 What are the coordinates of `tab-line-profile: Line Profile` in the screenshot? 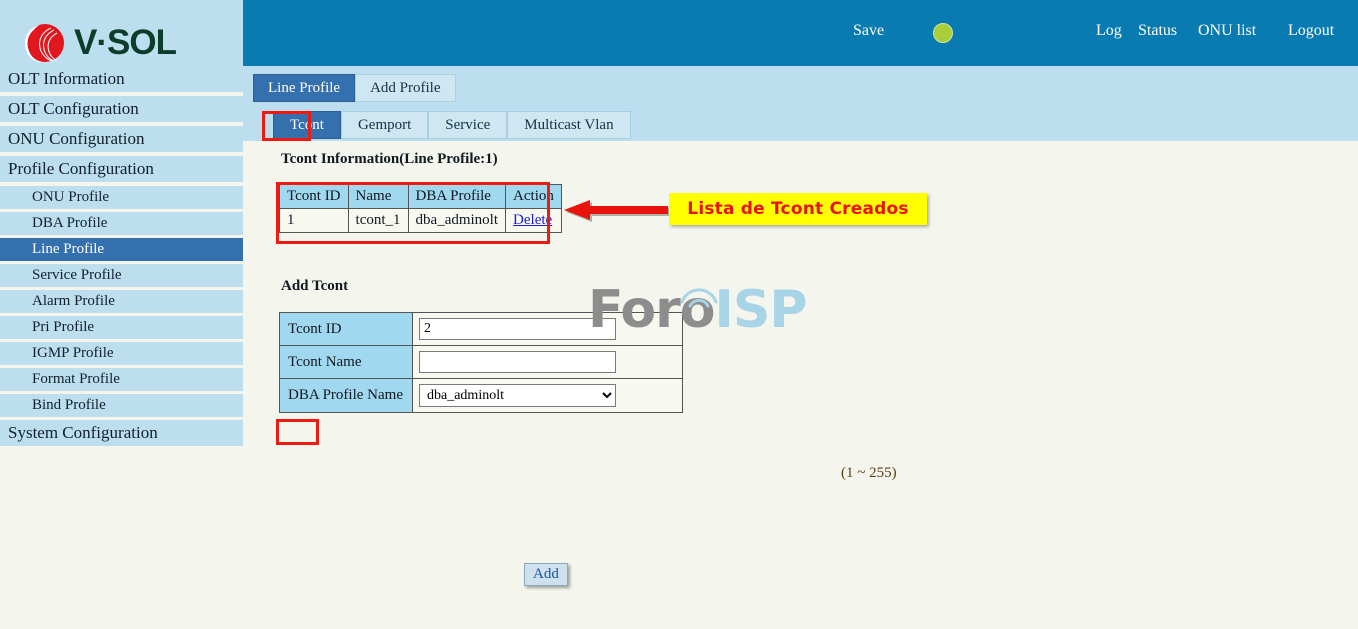 It's located at (304, 88).